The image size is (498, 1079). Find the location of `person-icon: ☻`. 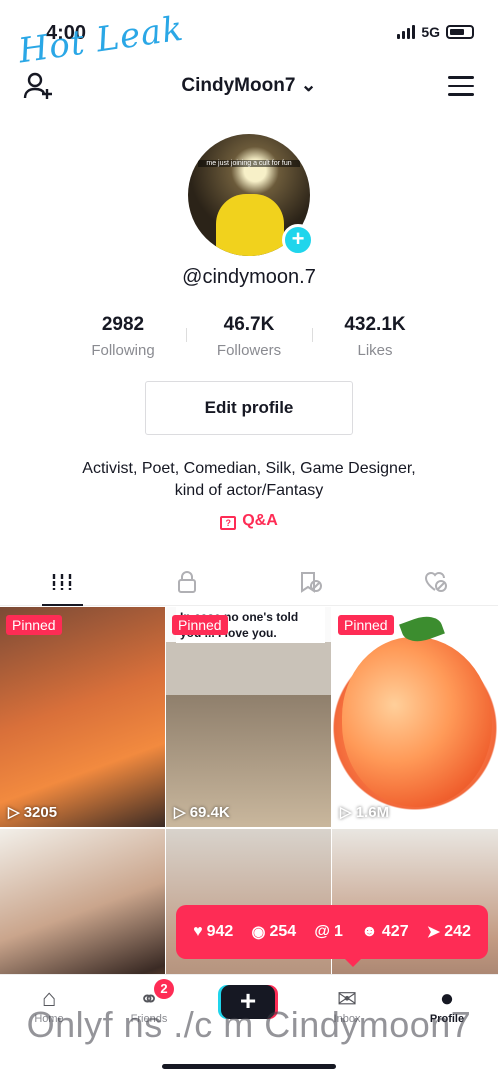

person-icon: ☻ is located at coordinates (369, 931).